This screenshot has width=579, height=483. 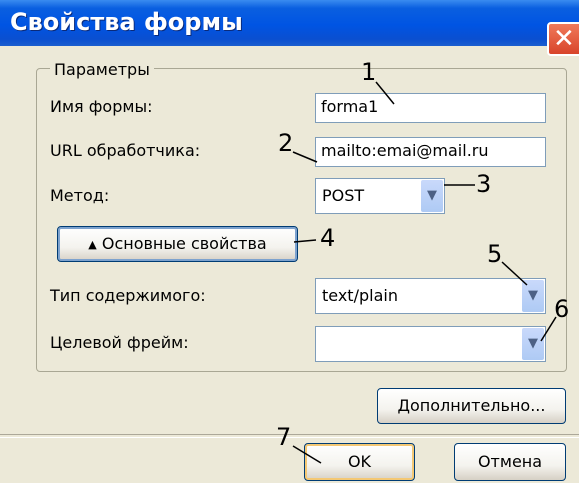 What do you see at coordinates (495, 254) in the screenshot?
I see `callout-5: 5` at bounding box center [495, 254].